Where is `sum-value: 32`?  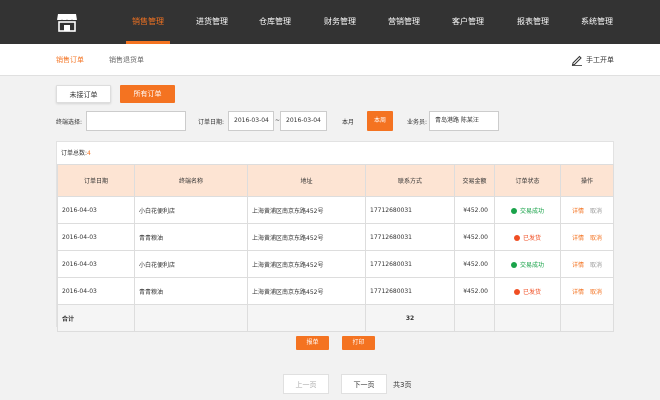 sum-value: 32 is located at coordinates (410, 318).